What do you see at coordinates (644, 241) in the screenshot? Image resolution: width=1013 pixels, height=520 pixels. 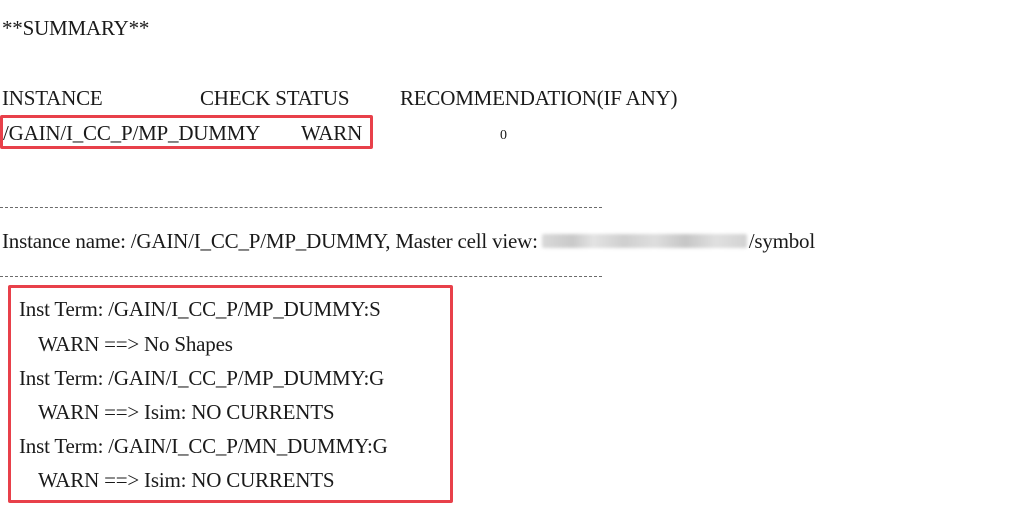 I see `redacted-cell-view` at bounding box center [644, 241].